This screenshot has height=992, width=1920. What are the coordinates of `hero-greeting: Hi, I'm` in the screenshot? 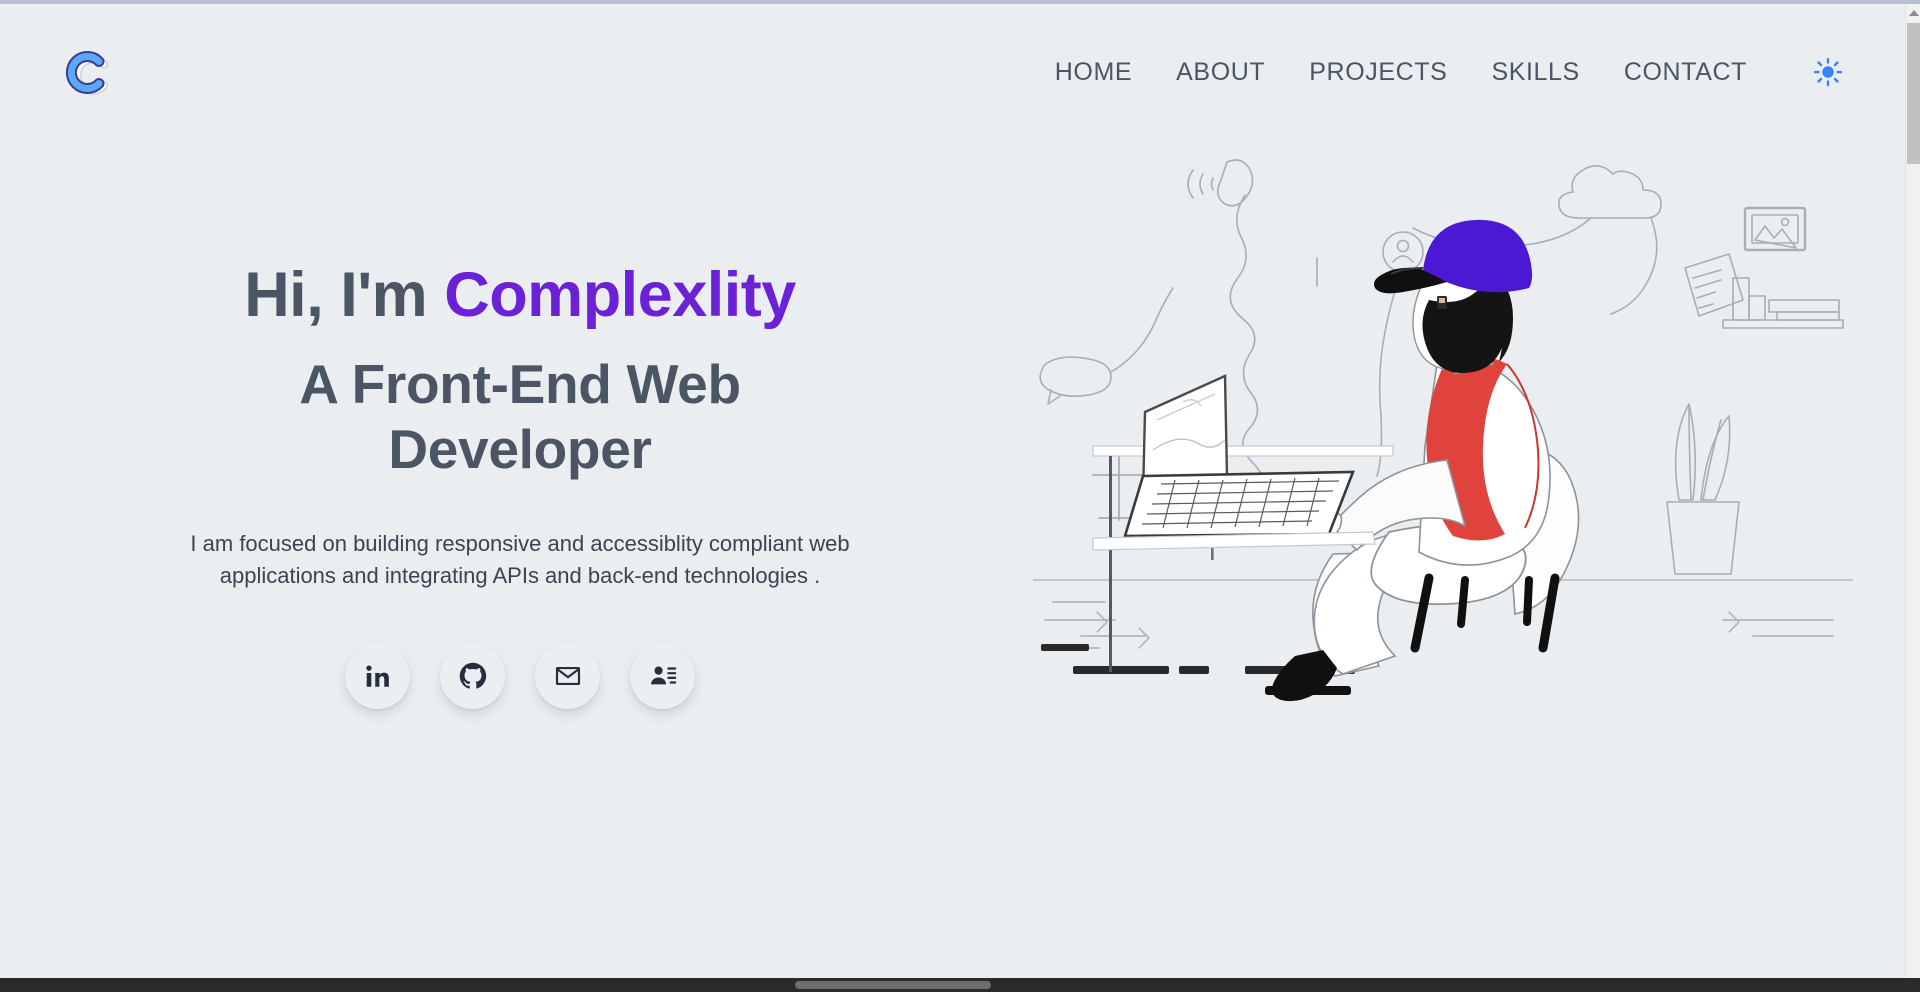 It's located at (344, 295).